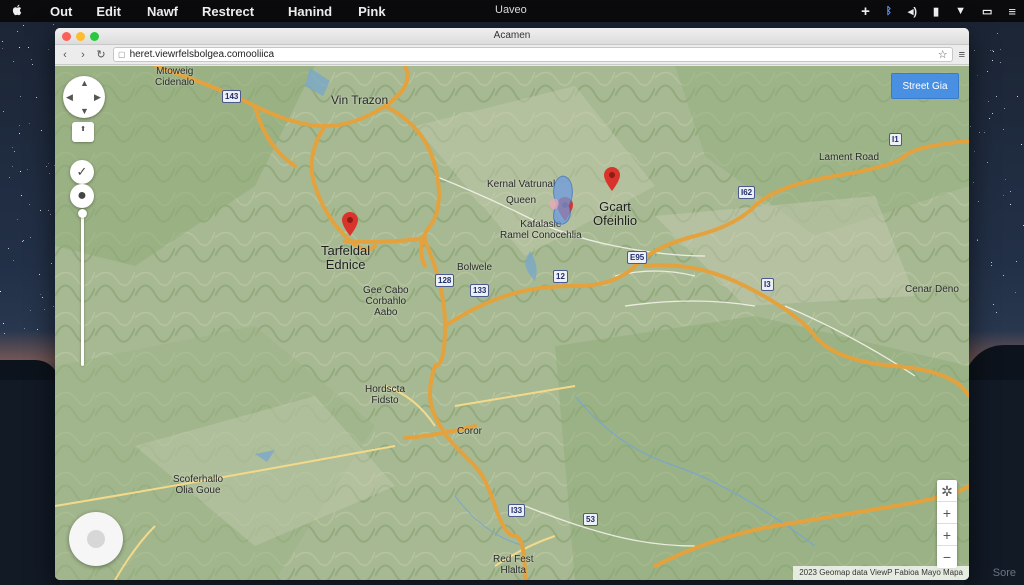 This screenshot has height=585, width=1024. Describe the element at coordinates (445, 280) in the screenshot. I see `highway-shield: 128` at that location.